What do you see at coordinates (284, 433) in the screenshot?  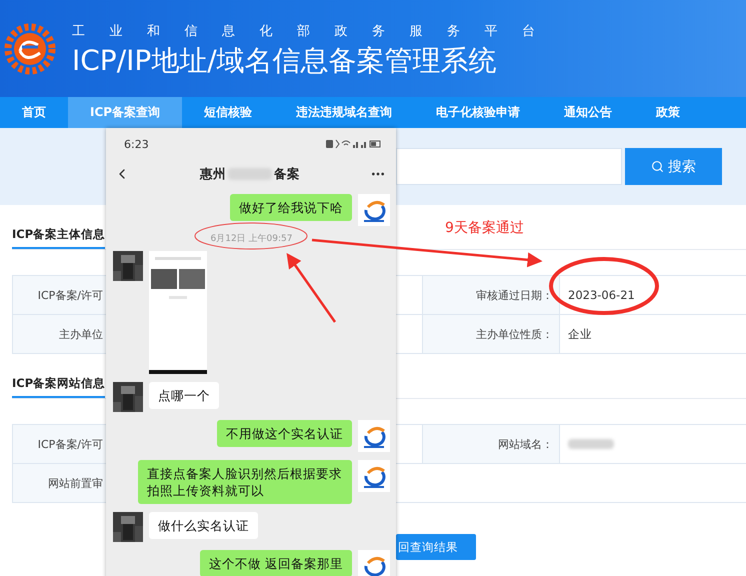 I see `message-bubble: 不用做这个实名认证` at bounding box center [284, 433].